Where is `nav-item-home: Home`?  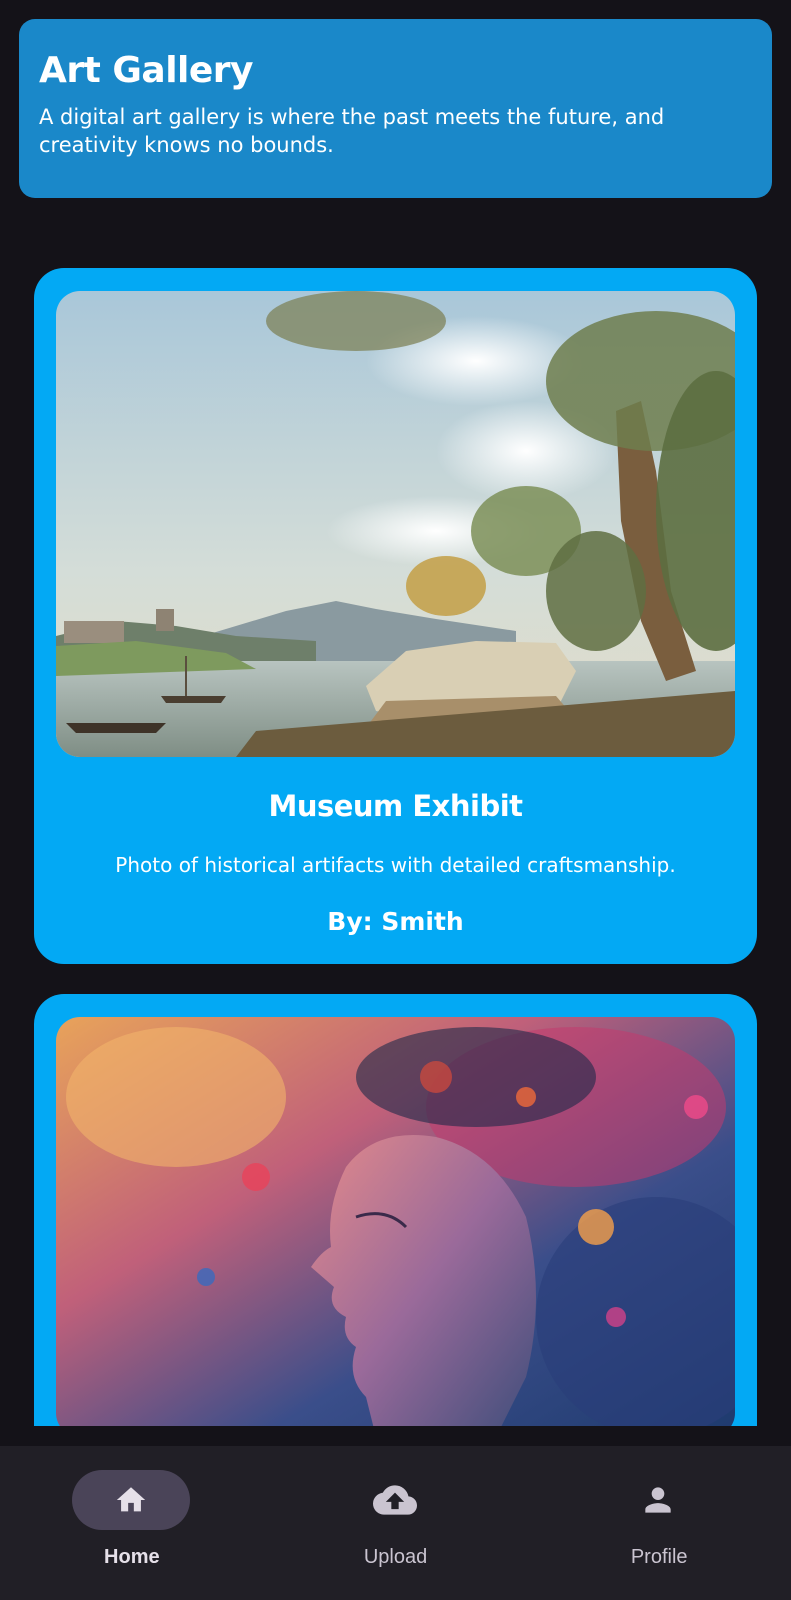
nav-item-home: Home is located at coordinates (132, 1523).